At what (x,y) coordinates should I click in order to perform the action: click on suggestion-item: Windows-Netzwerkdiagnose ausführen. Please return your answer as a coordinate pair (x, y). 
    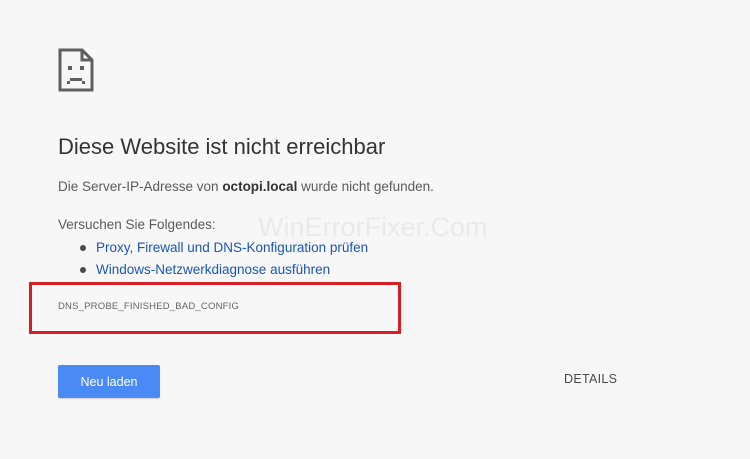
    Looking at the image, I should click on (223, 272).